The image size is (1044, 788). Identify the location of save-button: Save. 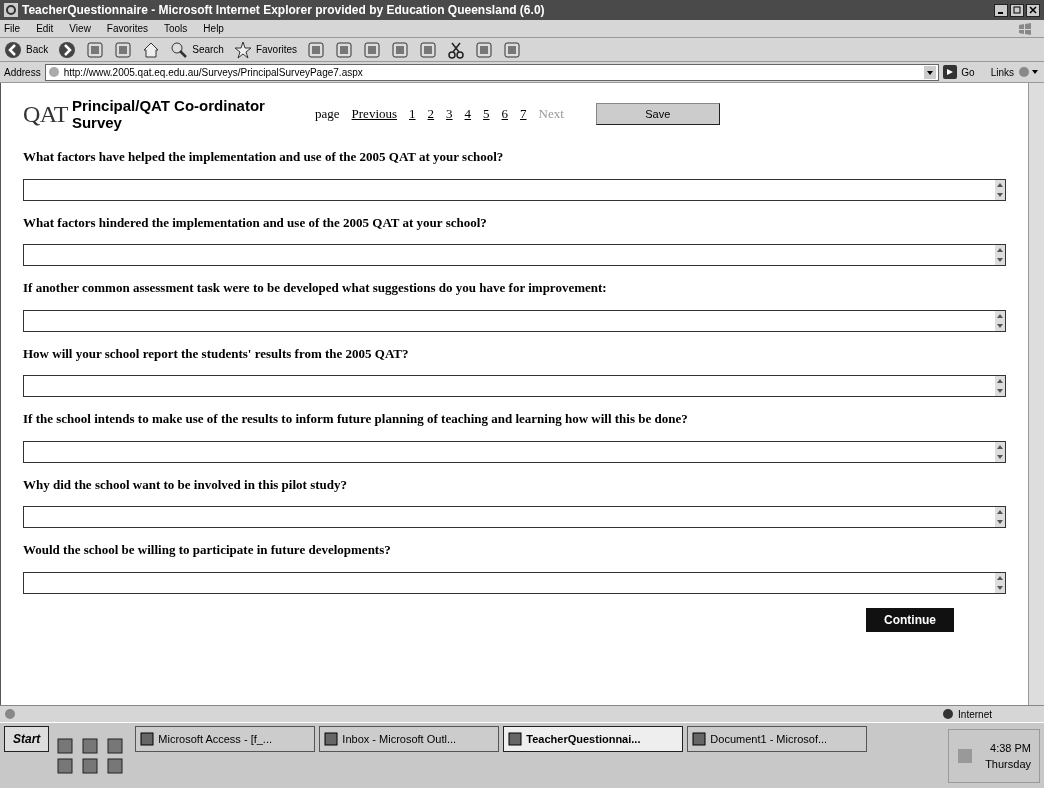
(657, 114).